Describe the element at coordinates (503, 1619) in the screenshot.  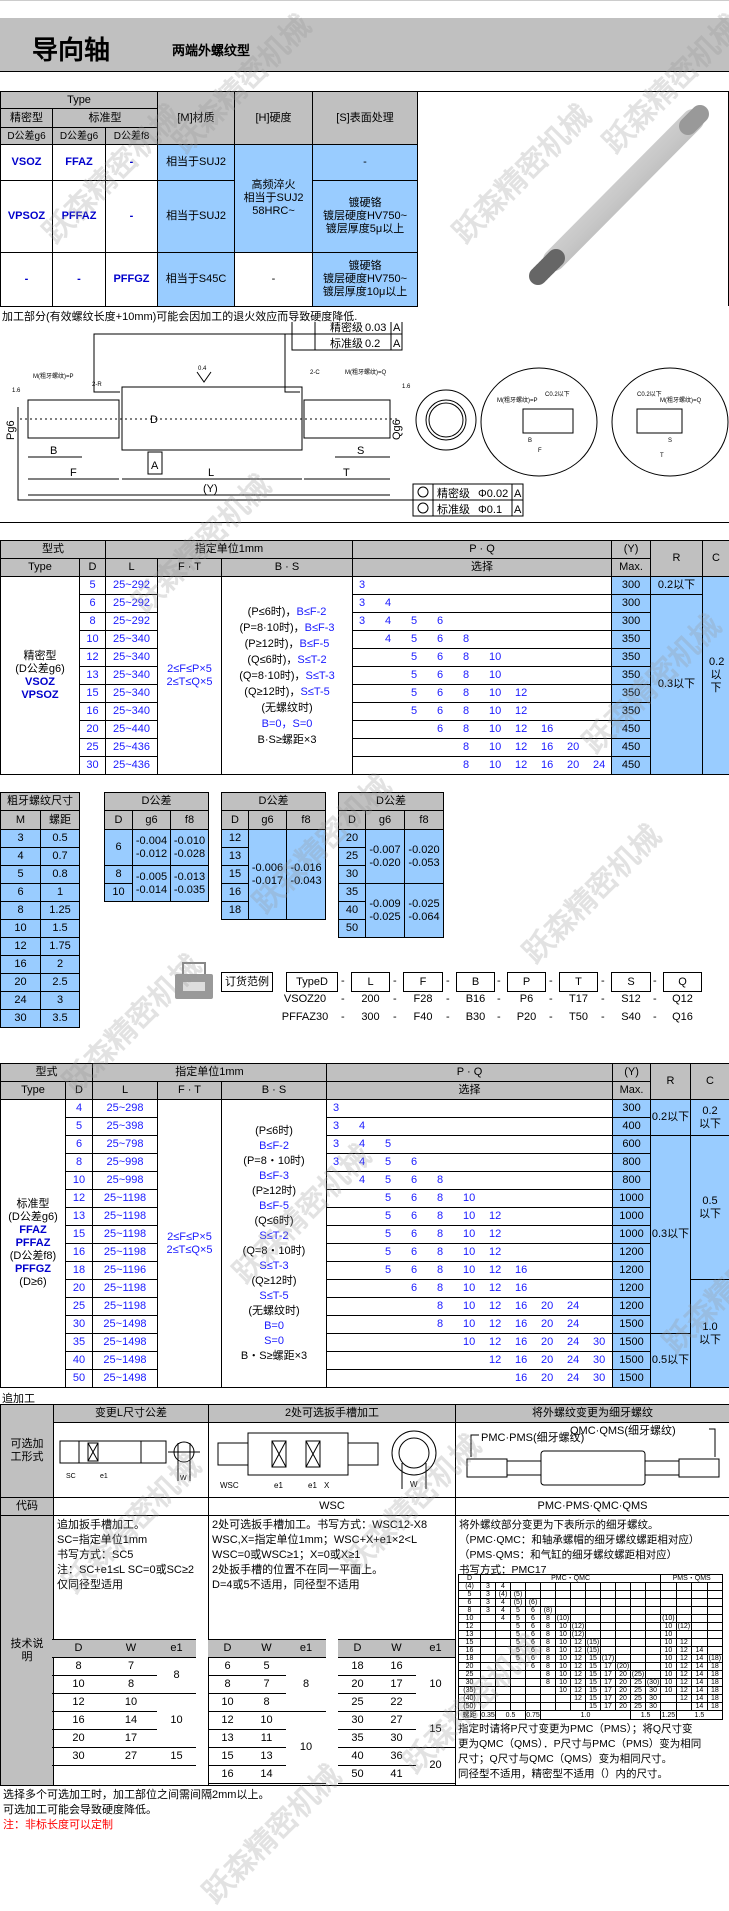
I see `fine-cell: 4` at that location.